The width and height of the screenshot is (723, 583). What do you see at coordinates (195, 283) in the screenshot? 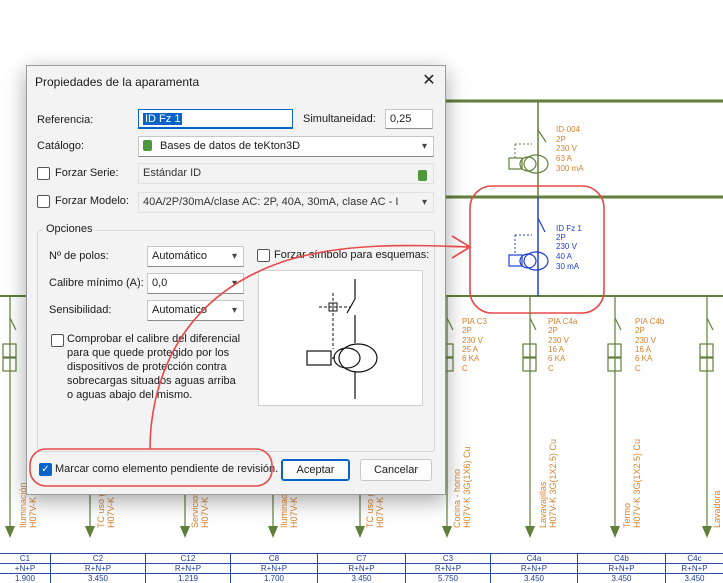
I see `calibre-select: 0,0 ▾` at bounding box center [195, 283].